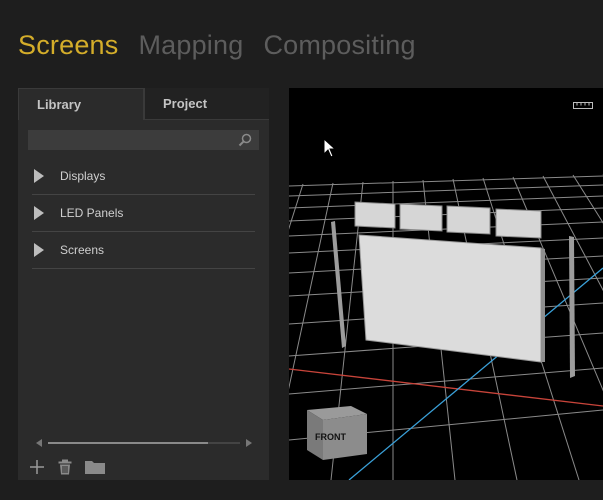 The image size is (603, 500). I want to click on tree-item-screens: Screens, so click(143, 250).